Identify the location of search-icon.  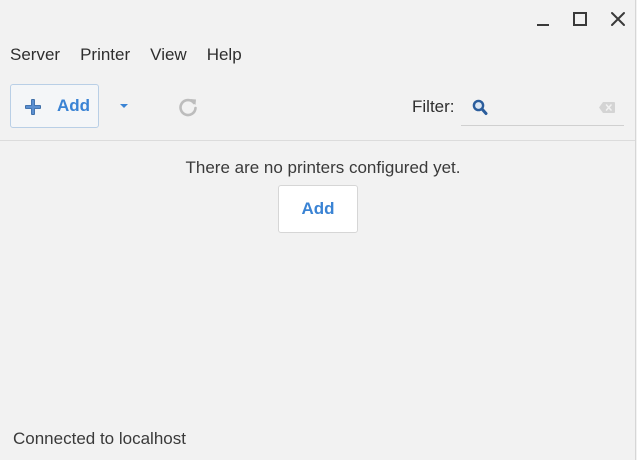
(480, 107).